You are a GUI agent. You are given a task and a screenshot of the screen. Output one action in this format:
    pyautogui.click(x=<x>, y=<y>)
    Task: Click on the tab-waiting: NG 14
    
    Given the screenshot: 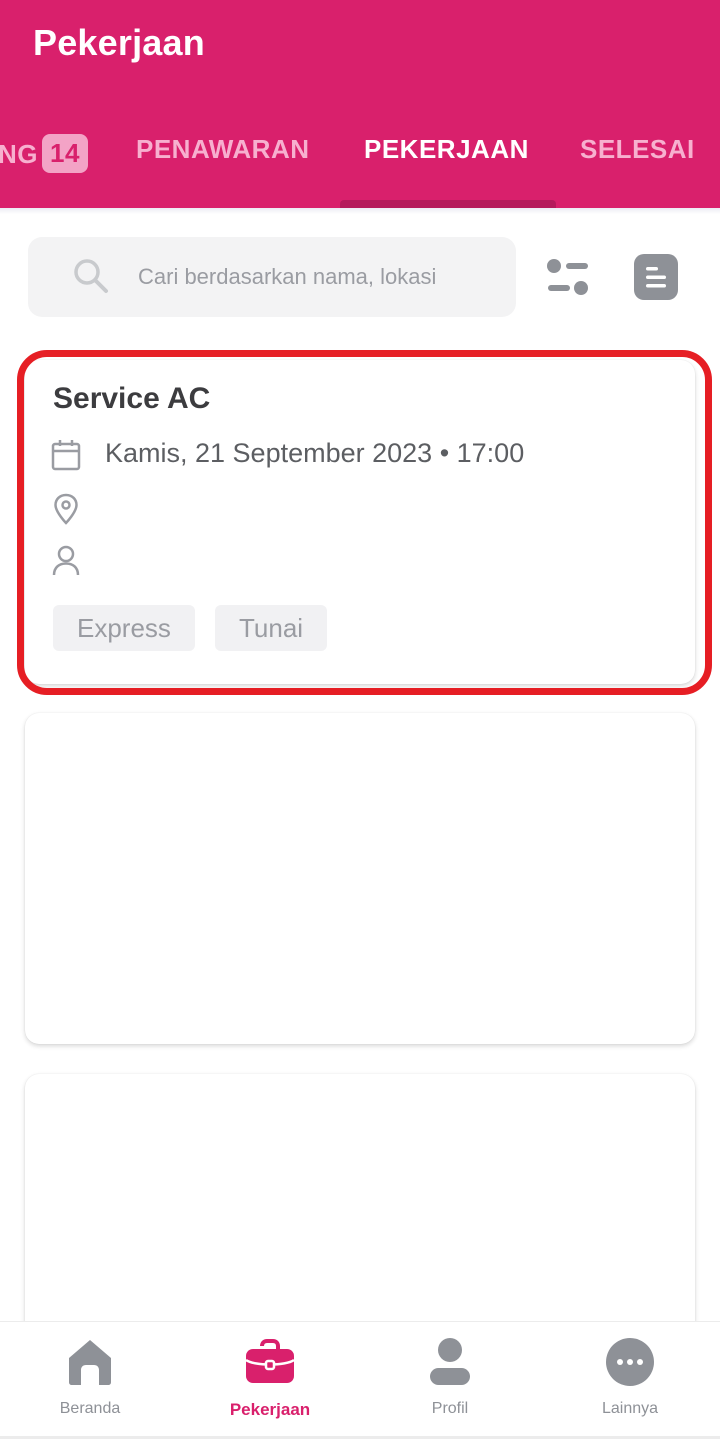 What is the action you would take?
    pyautogui.click(x=44, y=153)
    